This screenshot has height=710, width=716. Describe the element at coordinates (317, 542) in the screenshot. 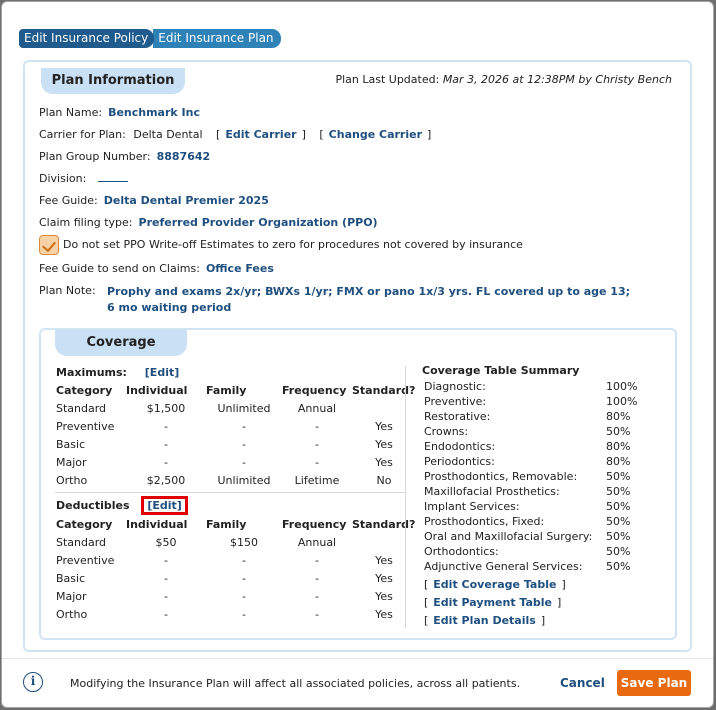

I see `deductibles-cell: Annual` at that location.